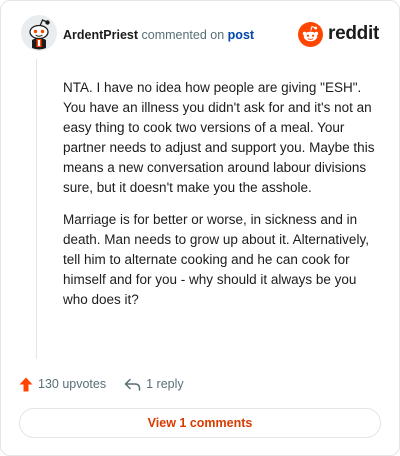 This screenshot has width=400, height=456. What do you see at coordinates (241, 35) in the screenshot?
I see `post-link: post` at bounding box center [241, 35].